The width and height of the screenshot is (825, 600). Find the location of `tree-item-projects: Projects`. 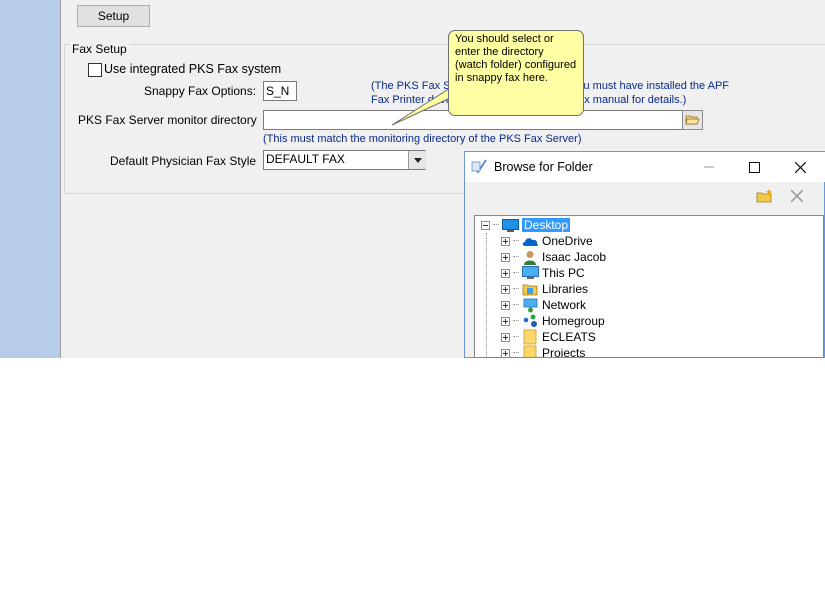

tree-item-projects: Projects is located at coordinates (543, 351).